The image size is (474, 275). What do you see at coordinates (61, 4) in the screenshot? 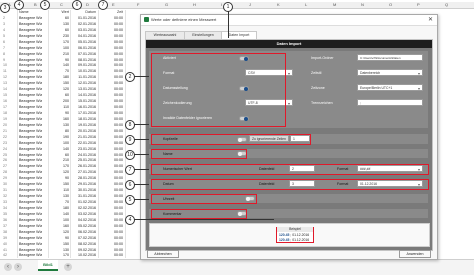
I see `column-letter: C` at bounding box center [61, 4].